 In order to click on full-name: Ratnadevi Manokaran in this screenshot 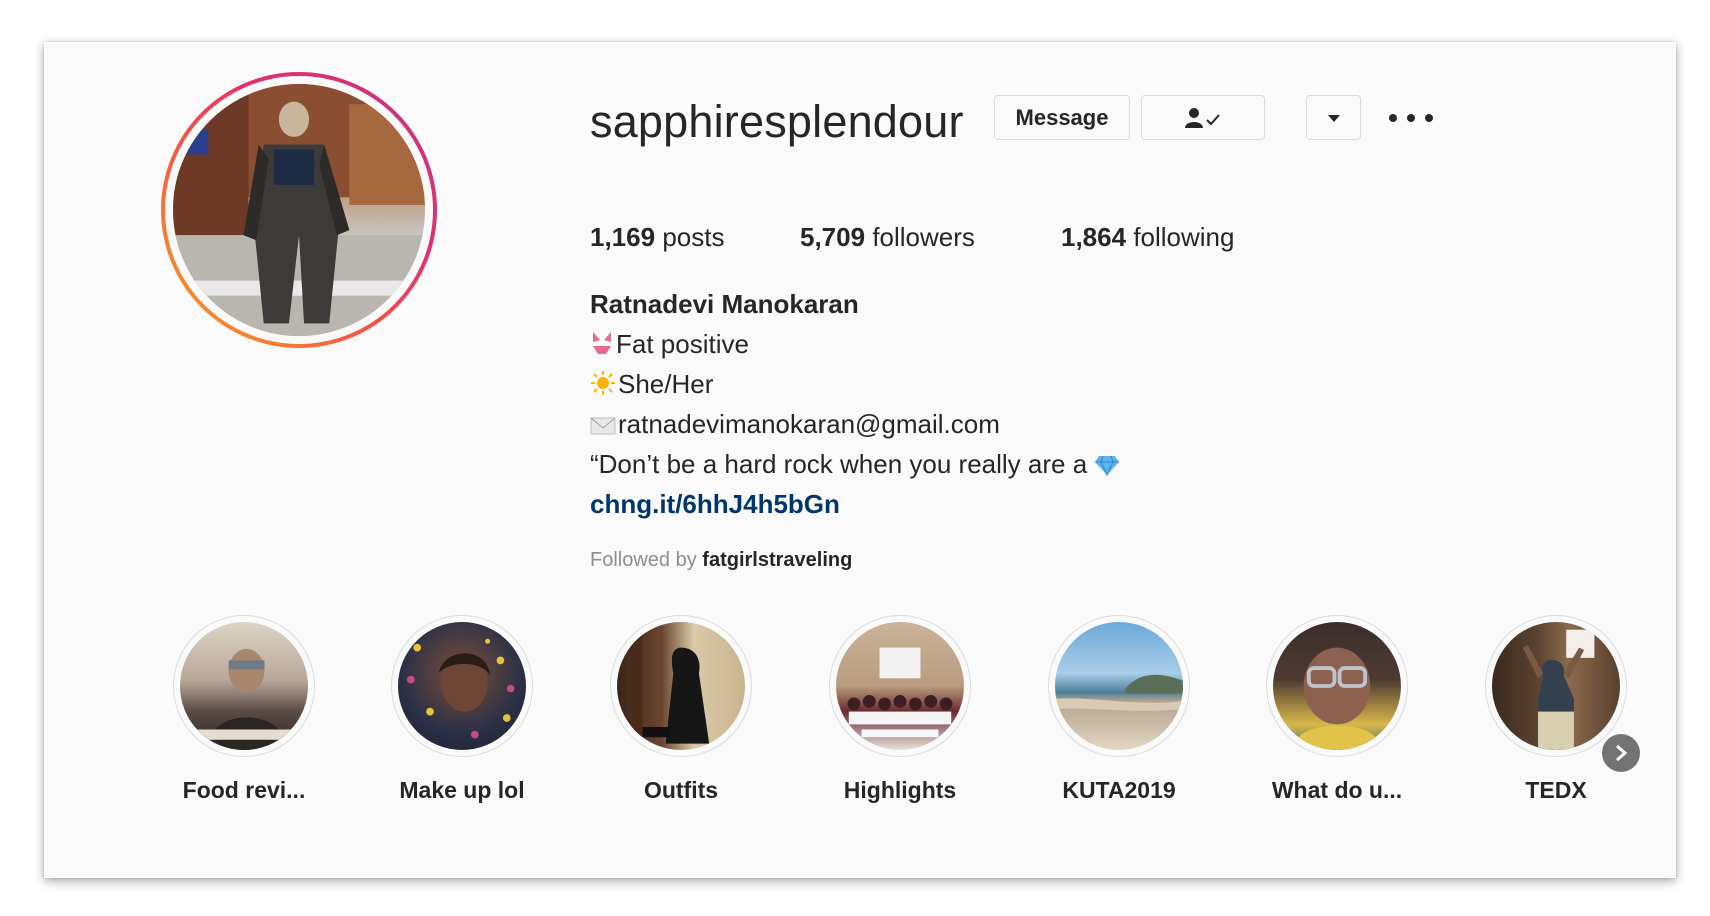, I will do `click(724, 304)`.